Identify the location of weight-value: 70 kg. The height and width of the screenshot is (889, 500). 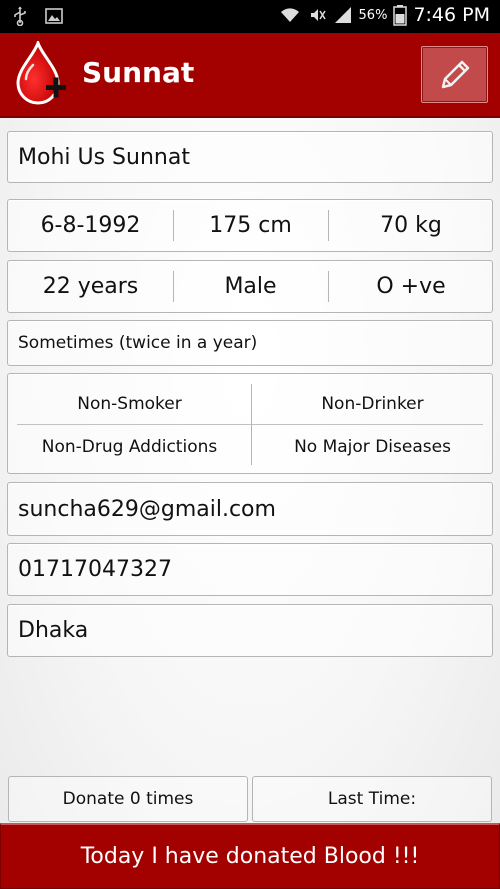
(411, 225).